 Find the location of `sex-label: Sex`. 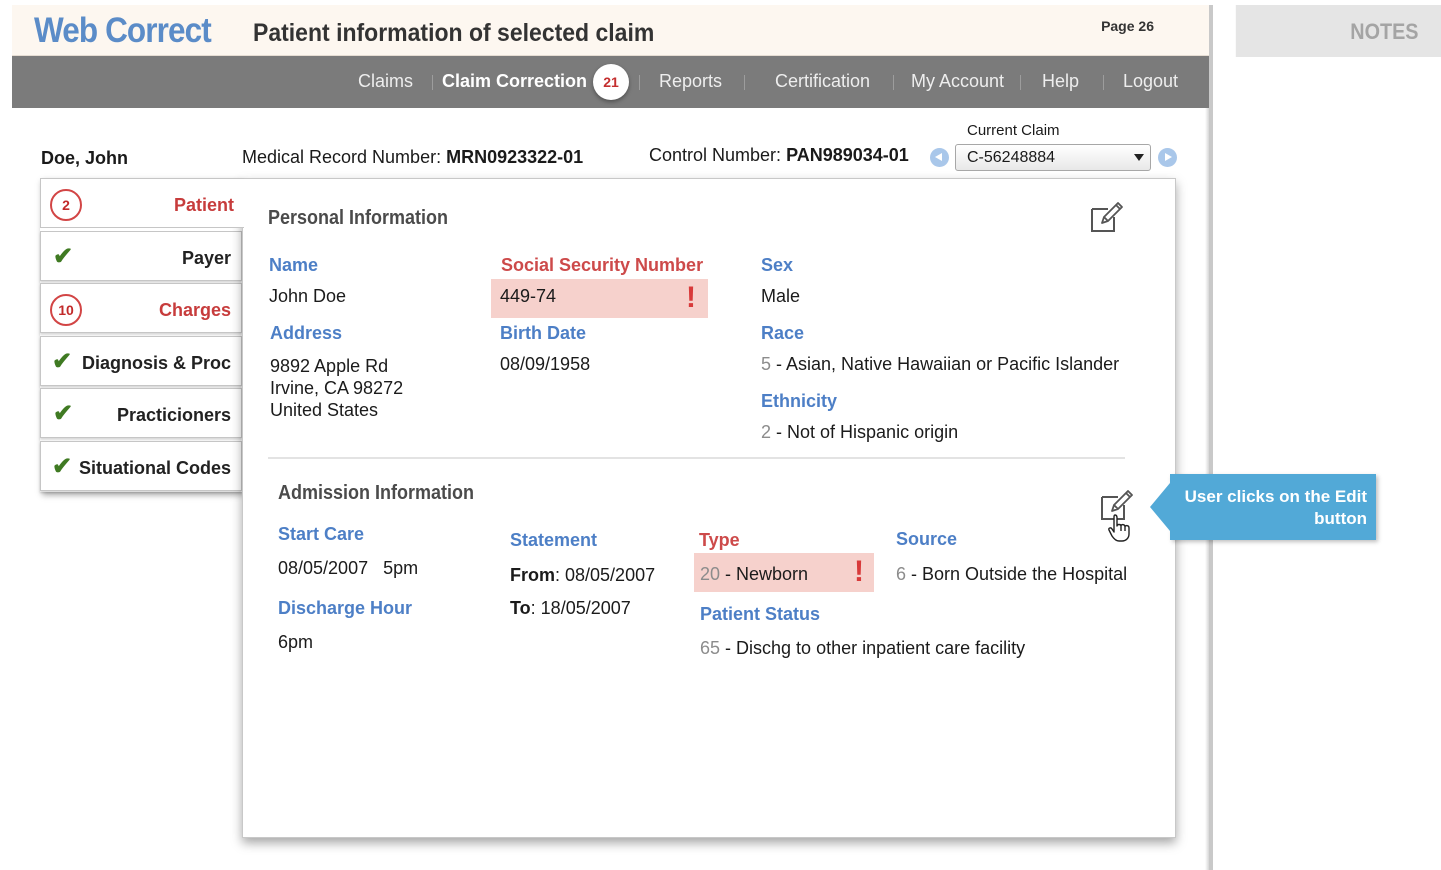

sex-label: Sex is located at coordinates (777, 265).